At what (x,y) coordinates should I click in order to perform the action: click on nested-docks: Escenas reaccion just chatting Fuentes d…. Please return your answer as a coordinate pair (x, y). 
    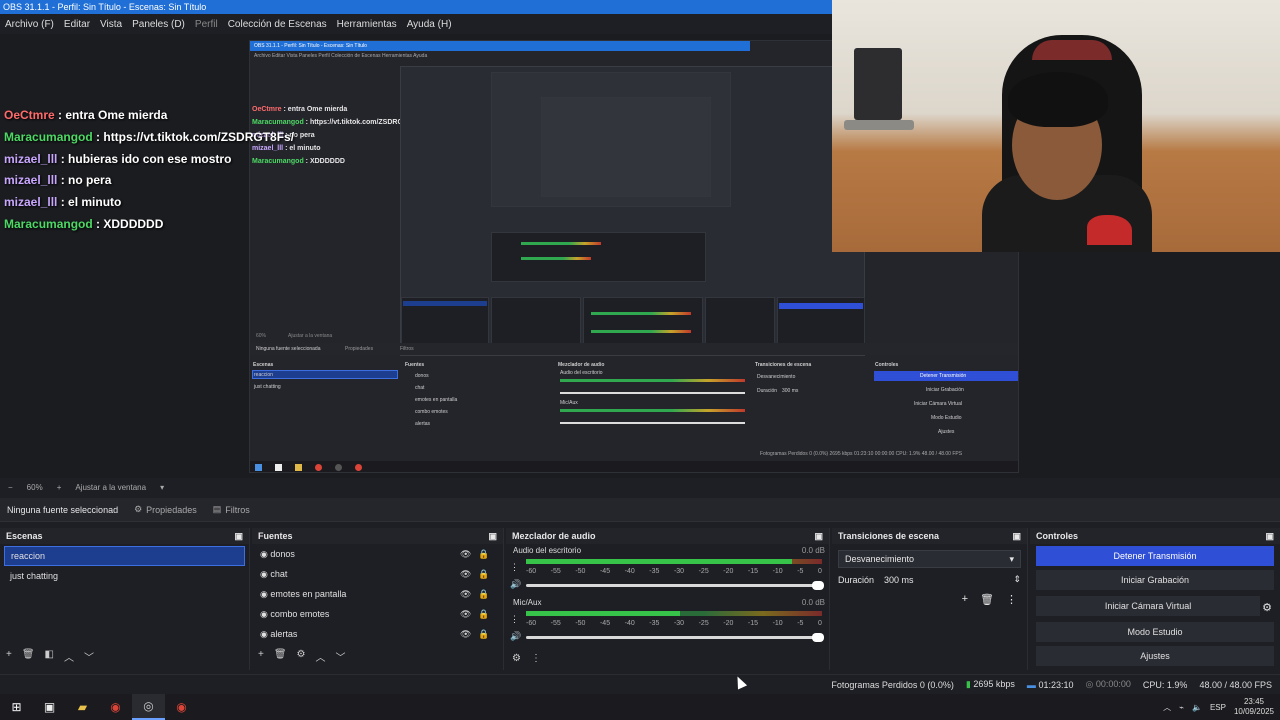
    Looking at the image, I should click on (634, 404).